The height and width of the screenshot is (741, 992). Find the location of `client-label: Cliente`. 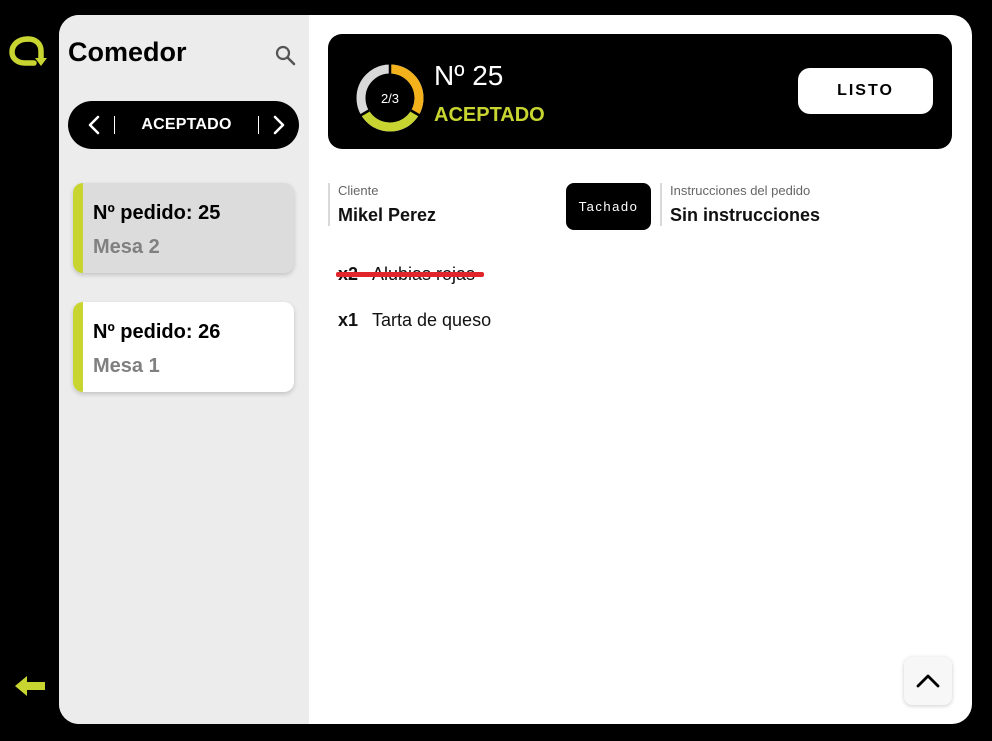

client-label: Cliente is located at coordinates (358, 190).